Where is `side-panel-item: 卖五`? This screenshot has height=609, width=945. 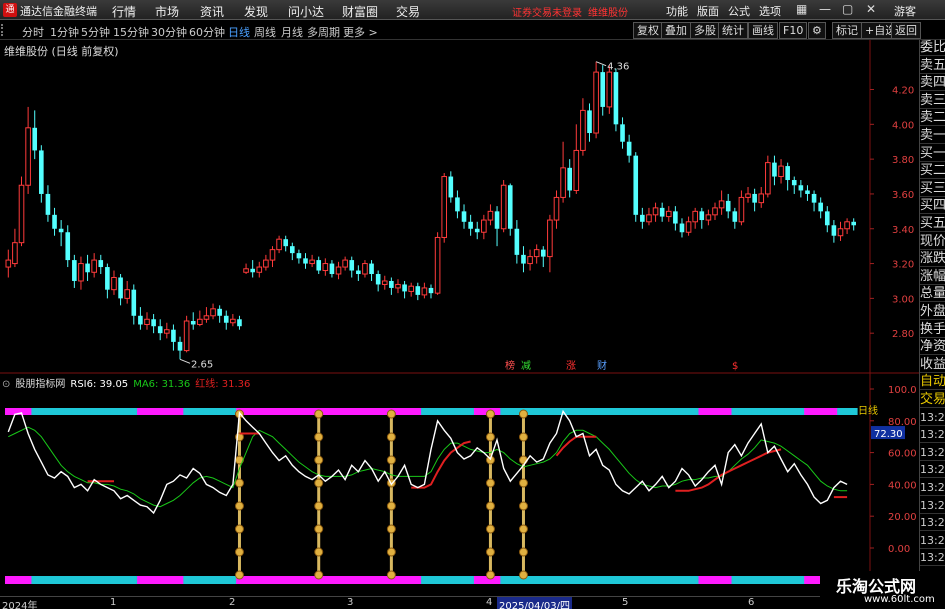
side-panel-item: 卖五 is located at coordinates (932, 66).